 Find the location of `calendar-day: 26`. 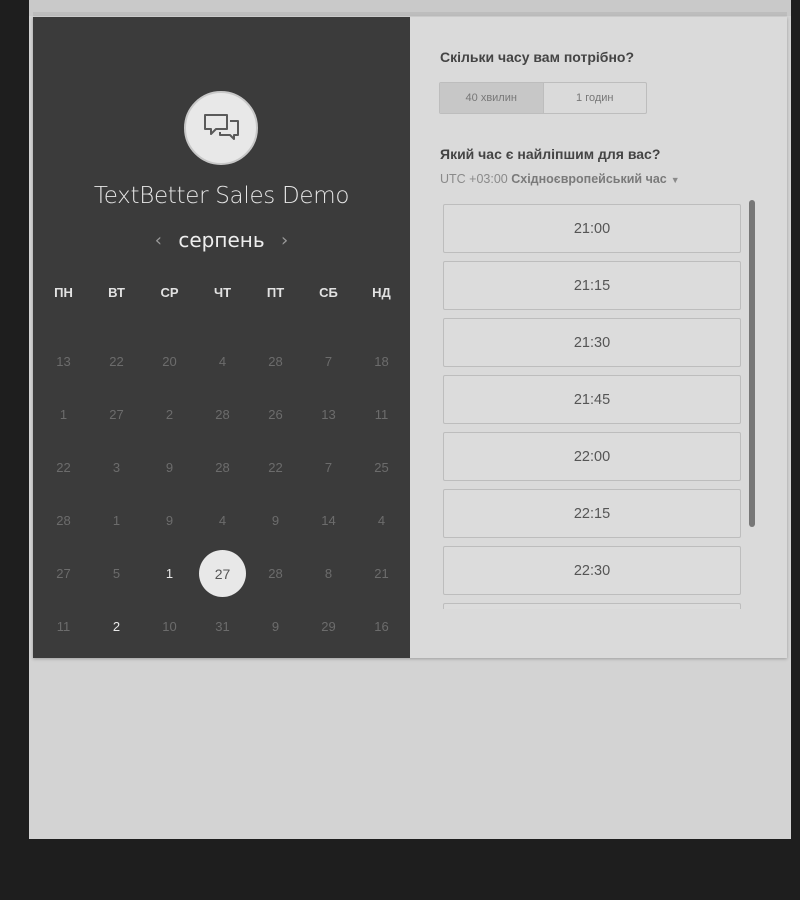

calendar-day: 26 is located at coordinates (275, 414).